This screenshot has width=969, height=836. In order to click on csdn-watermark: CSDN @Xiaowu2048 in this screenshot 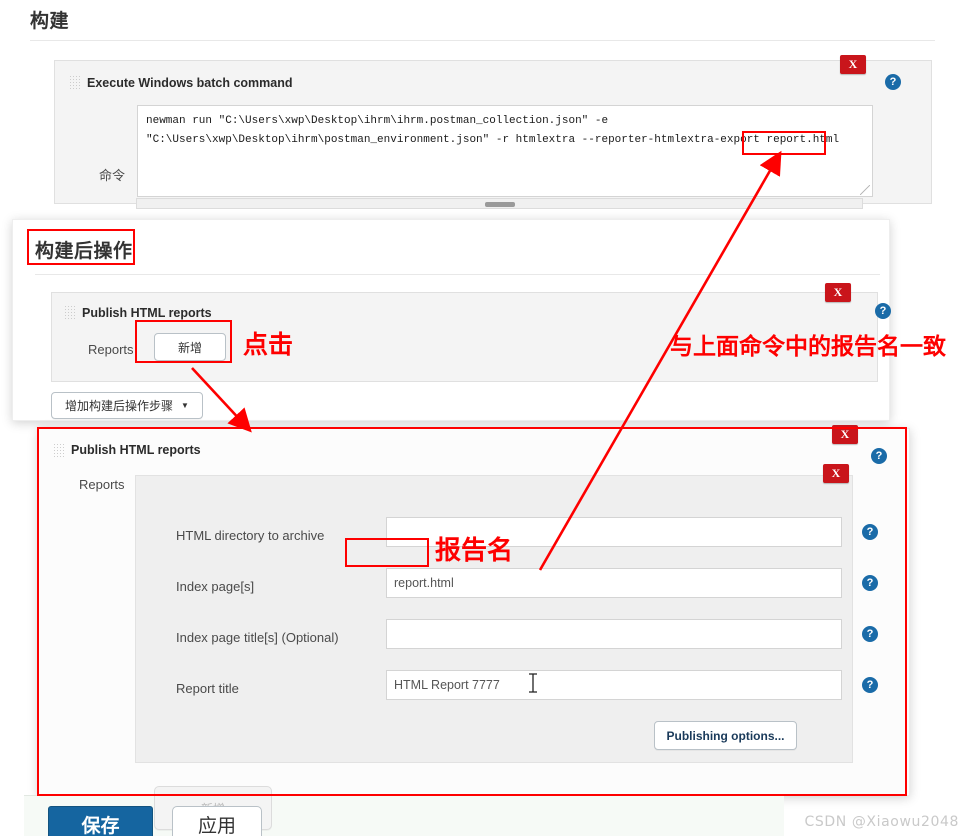, I will do `click(881, 822)`.